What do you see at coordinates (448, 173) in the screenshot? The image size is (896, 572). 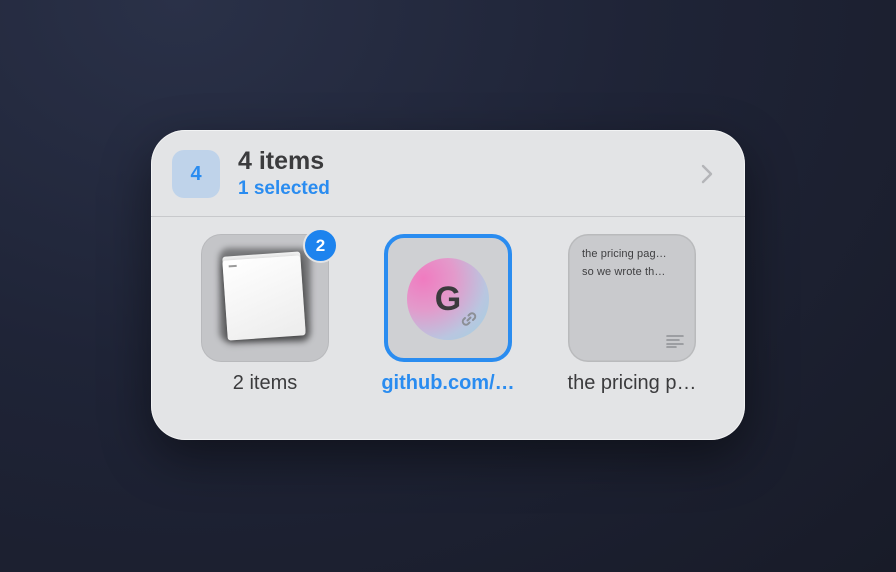 I see `shelf-header: 4 4 items 1 selected` at bounding box center [448, 173].